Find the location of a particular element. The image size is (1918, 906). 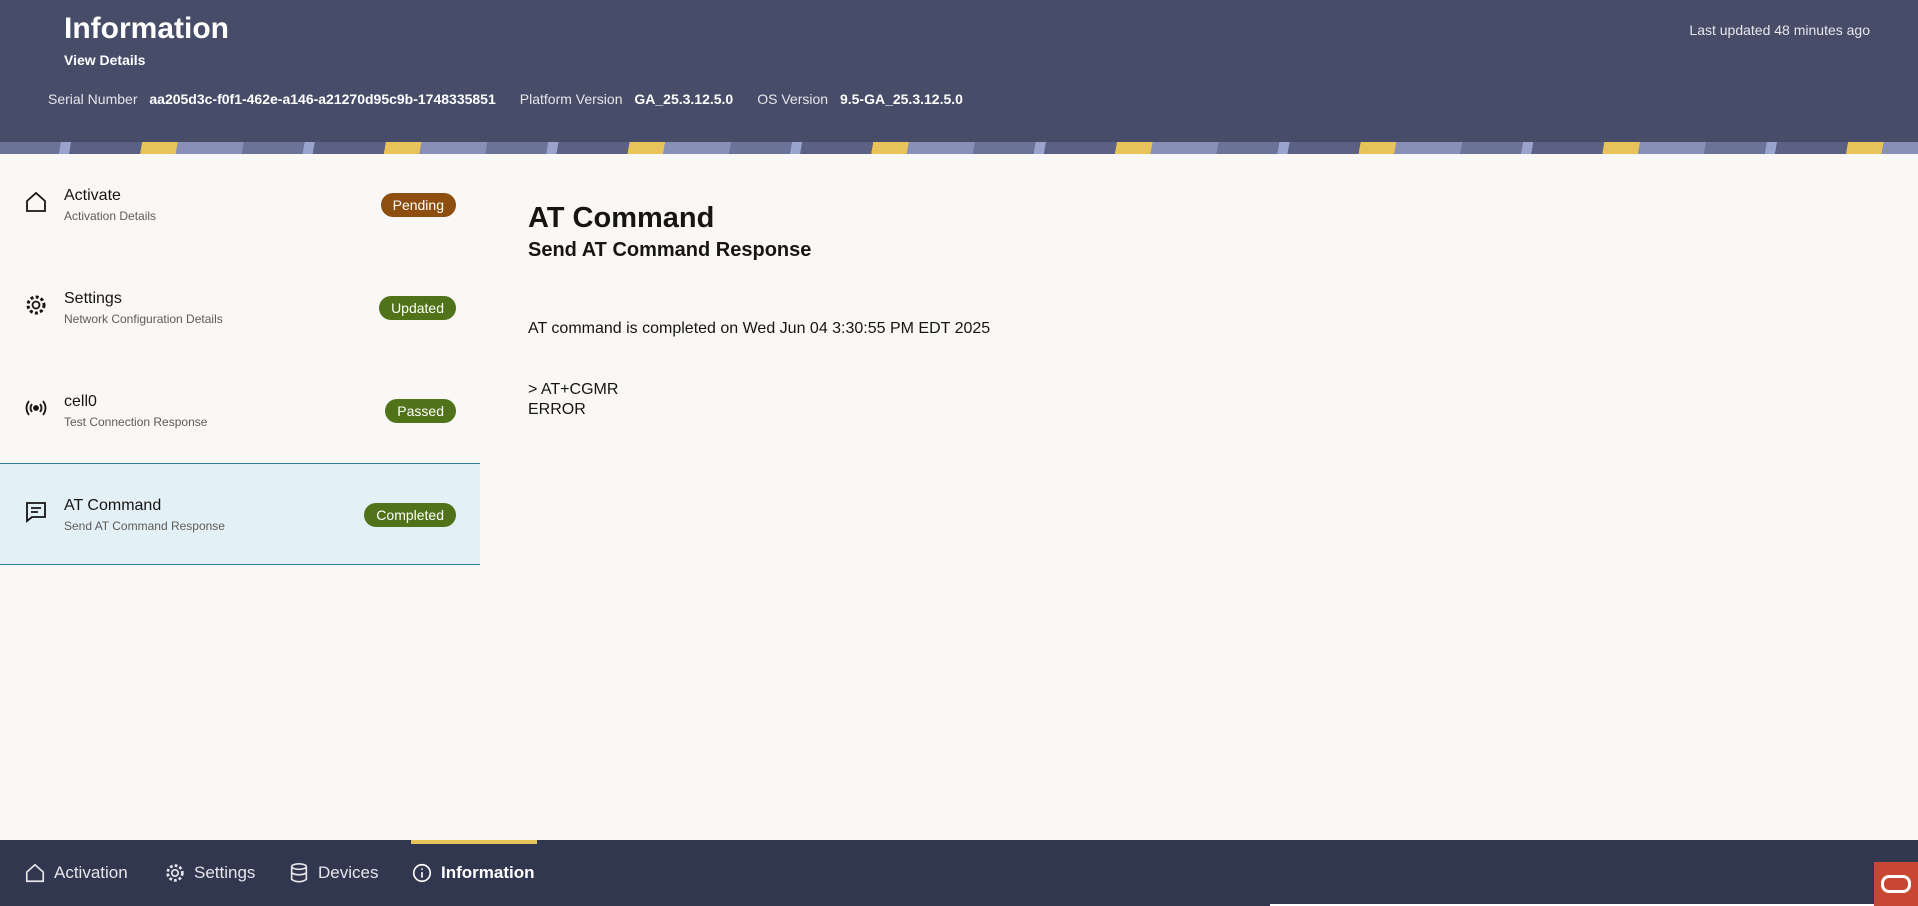

broadcast-icon is located at coordinates (36, 408).